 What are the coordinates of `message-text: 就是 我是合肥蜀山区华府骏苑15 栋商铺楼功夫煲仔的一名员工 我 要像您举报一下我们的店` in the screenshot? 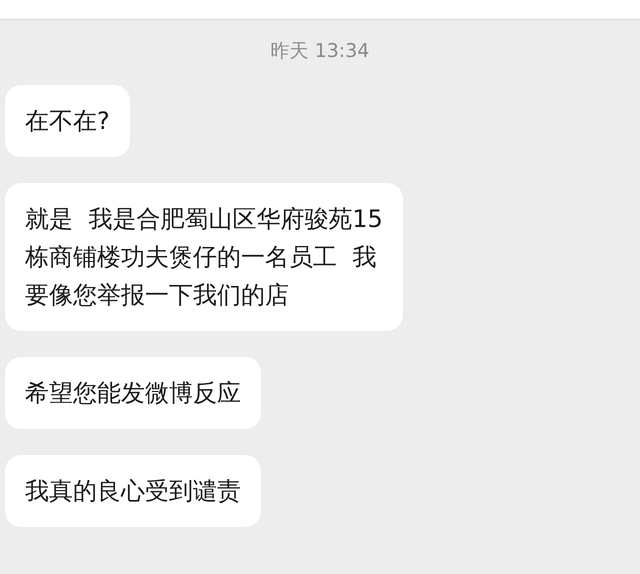 It's located at (204, 257).